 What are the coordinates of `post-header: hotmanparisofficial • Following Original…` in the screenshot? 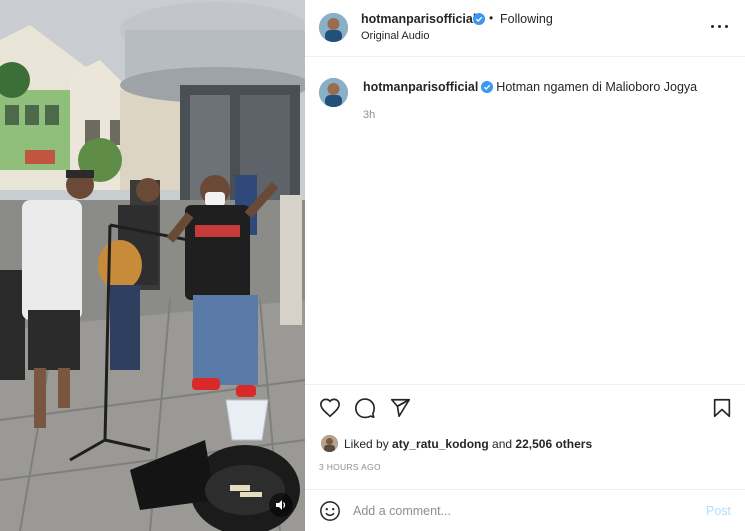 It's located at (525, 28).